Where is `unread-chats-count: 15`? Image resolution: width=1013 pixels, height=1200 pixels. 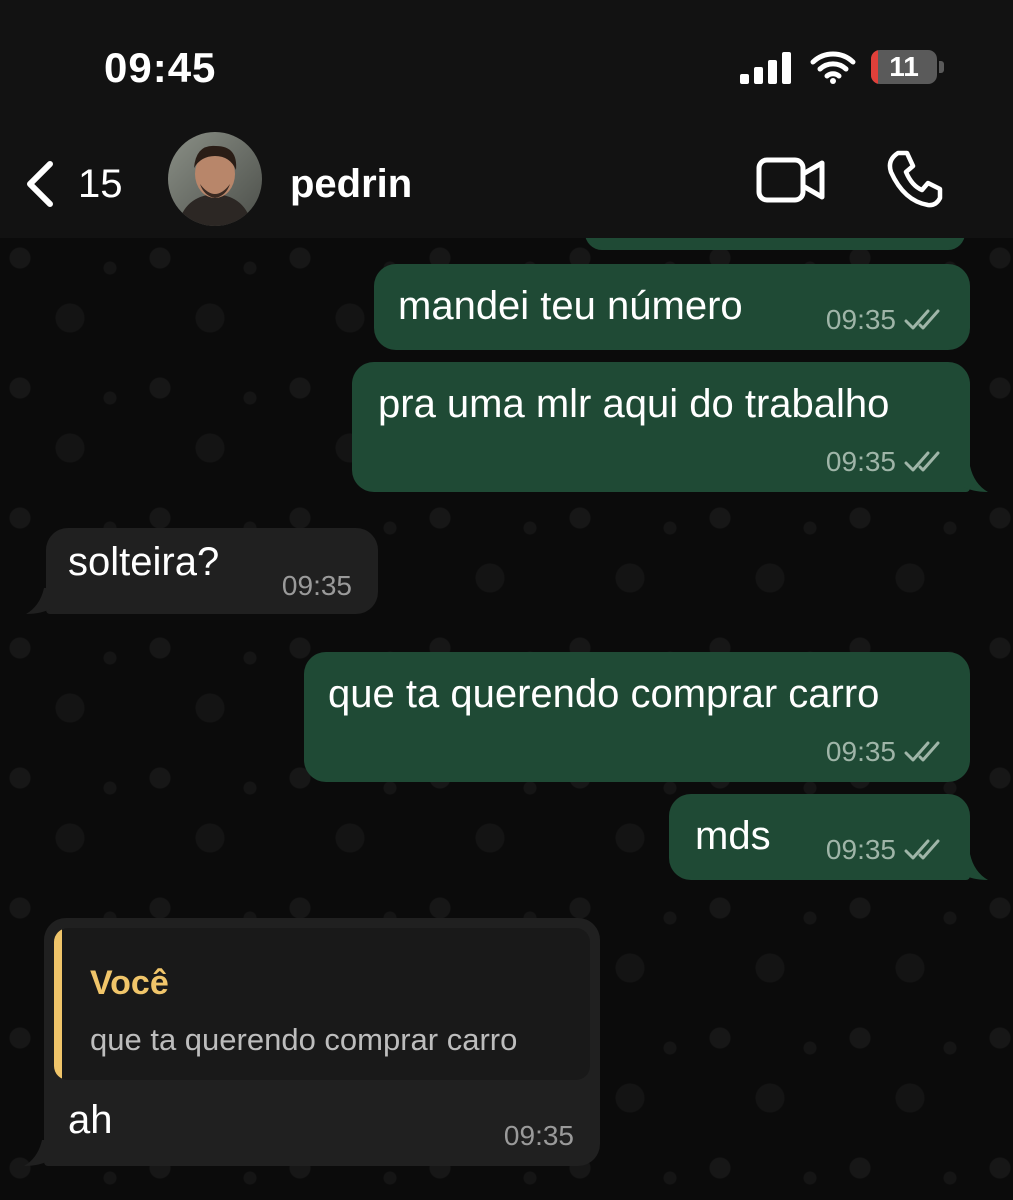 unread-chats-count: 15 is located at coordinates (100, 184).